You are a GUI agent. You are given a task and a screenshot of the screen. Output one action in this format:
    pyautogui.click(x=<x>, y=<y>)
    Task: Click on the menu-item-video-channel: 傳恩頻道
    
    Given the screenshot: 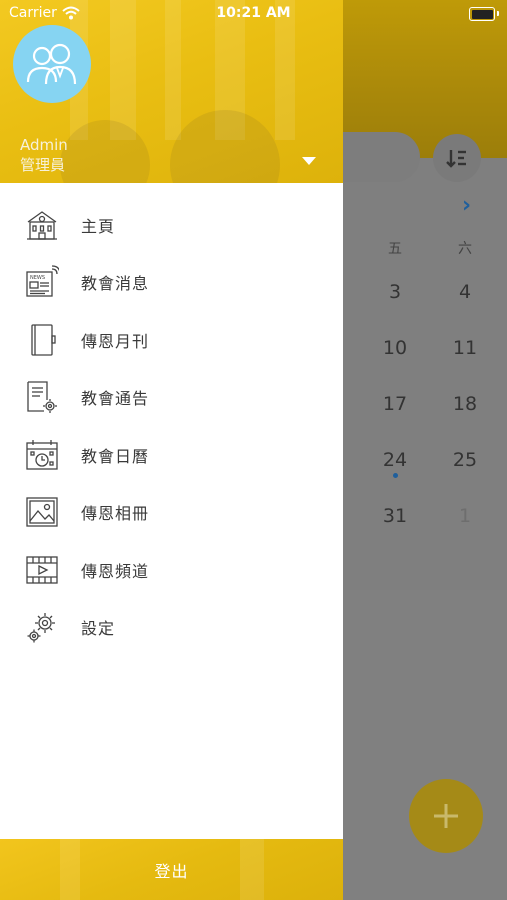 What is the action you would take?
    pyautogui.click(x=171, y=570)
    